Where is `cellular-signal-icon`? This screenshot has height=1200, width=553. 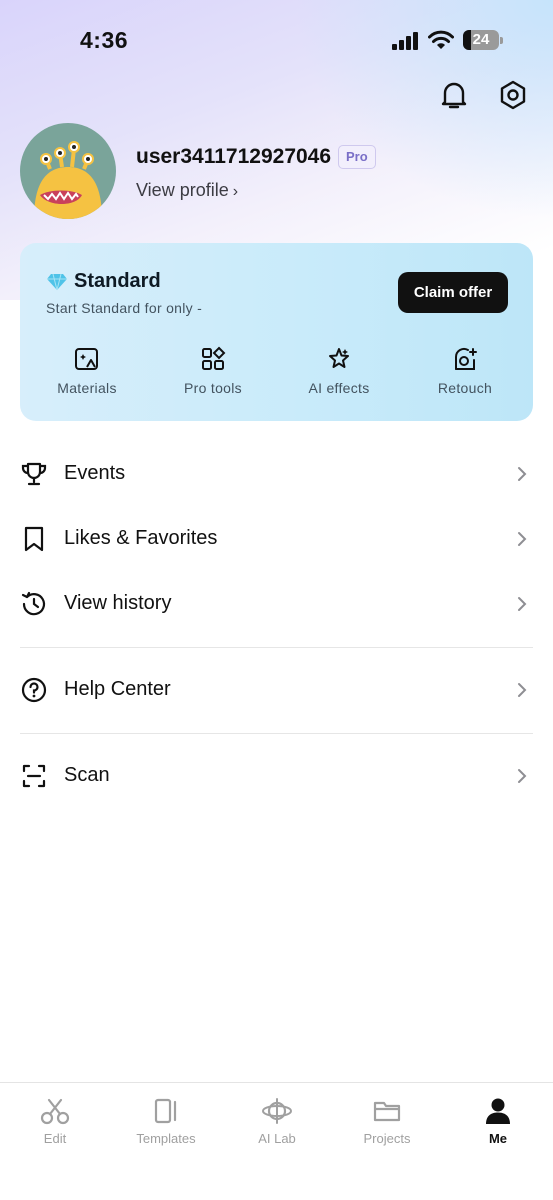 cellular-signal-icon is located at coordinates (405, 41).